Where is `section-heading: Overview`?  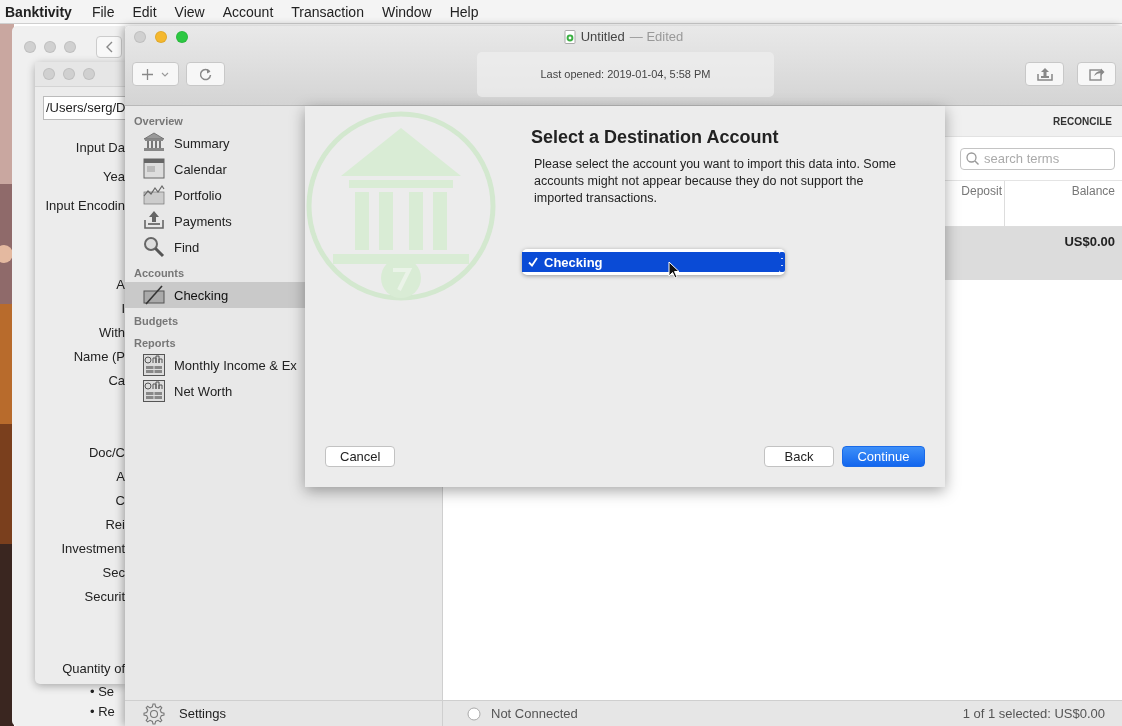 section-heading: Overview is located at coordinates (158, 121).